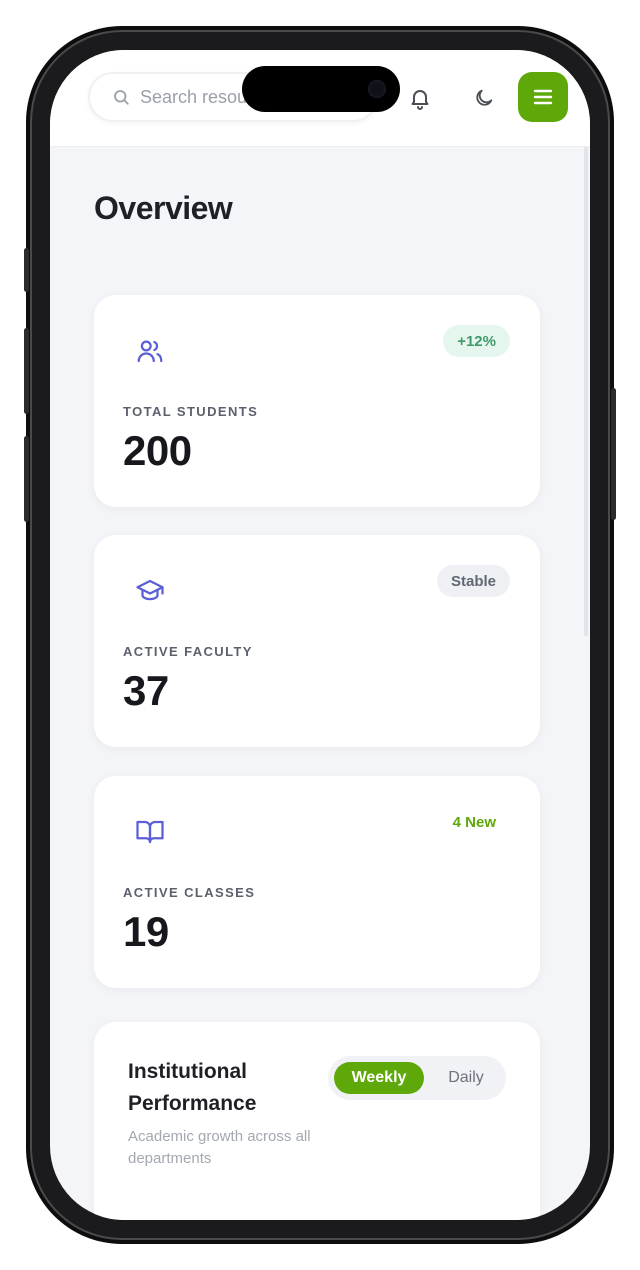 The height and width of the screenshot is (1270, 640). I want to click on moon-icon, so click(484, 97).